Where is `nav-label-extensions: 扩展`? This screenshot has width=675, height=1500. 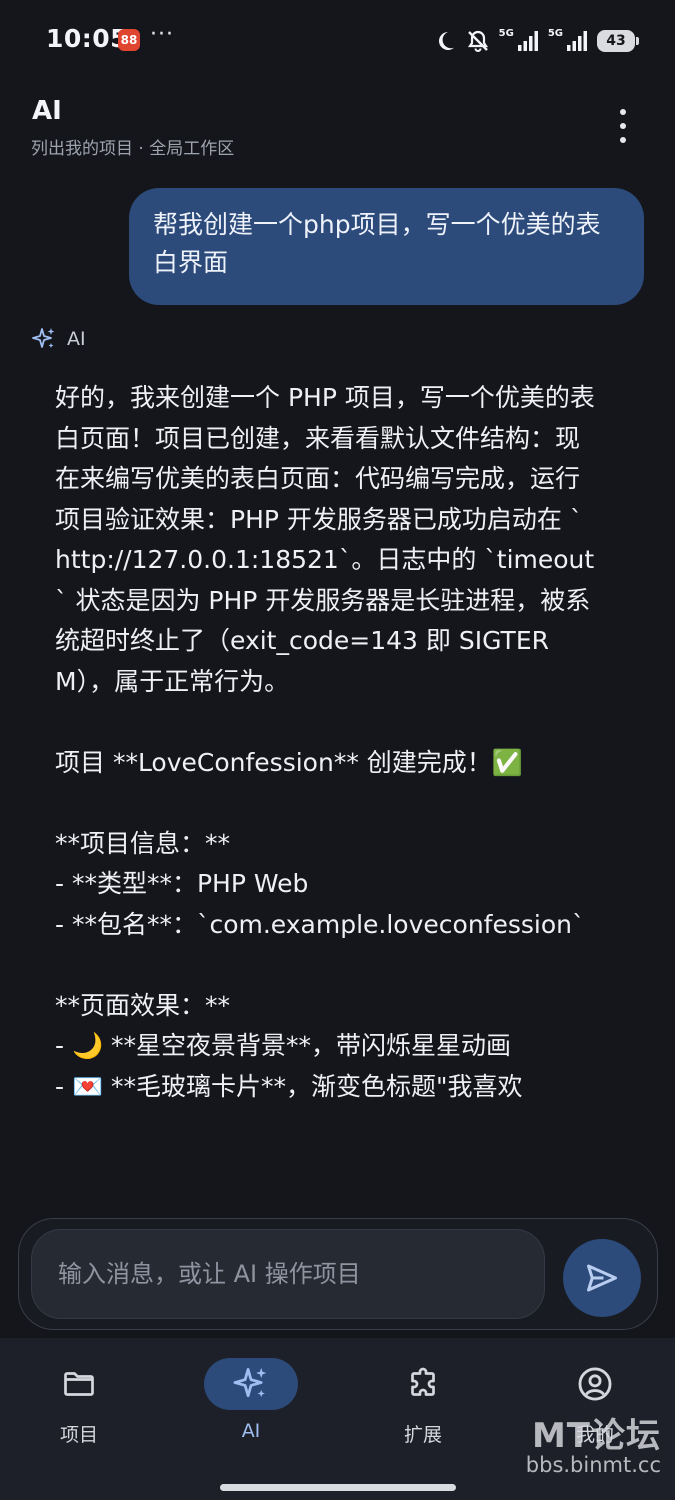
nav-label-extensions: 扩展 is located at coordinates (422, 1435).